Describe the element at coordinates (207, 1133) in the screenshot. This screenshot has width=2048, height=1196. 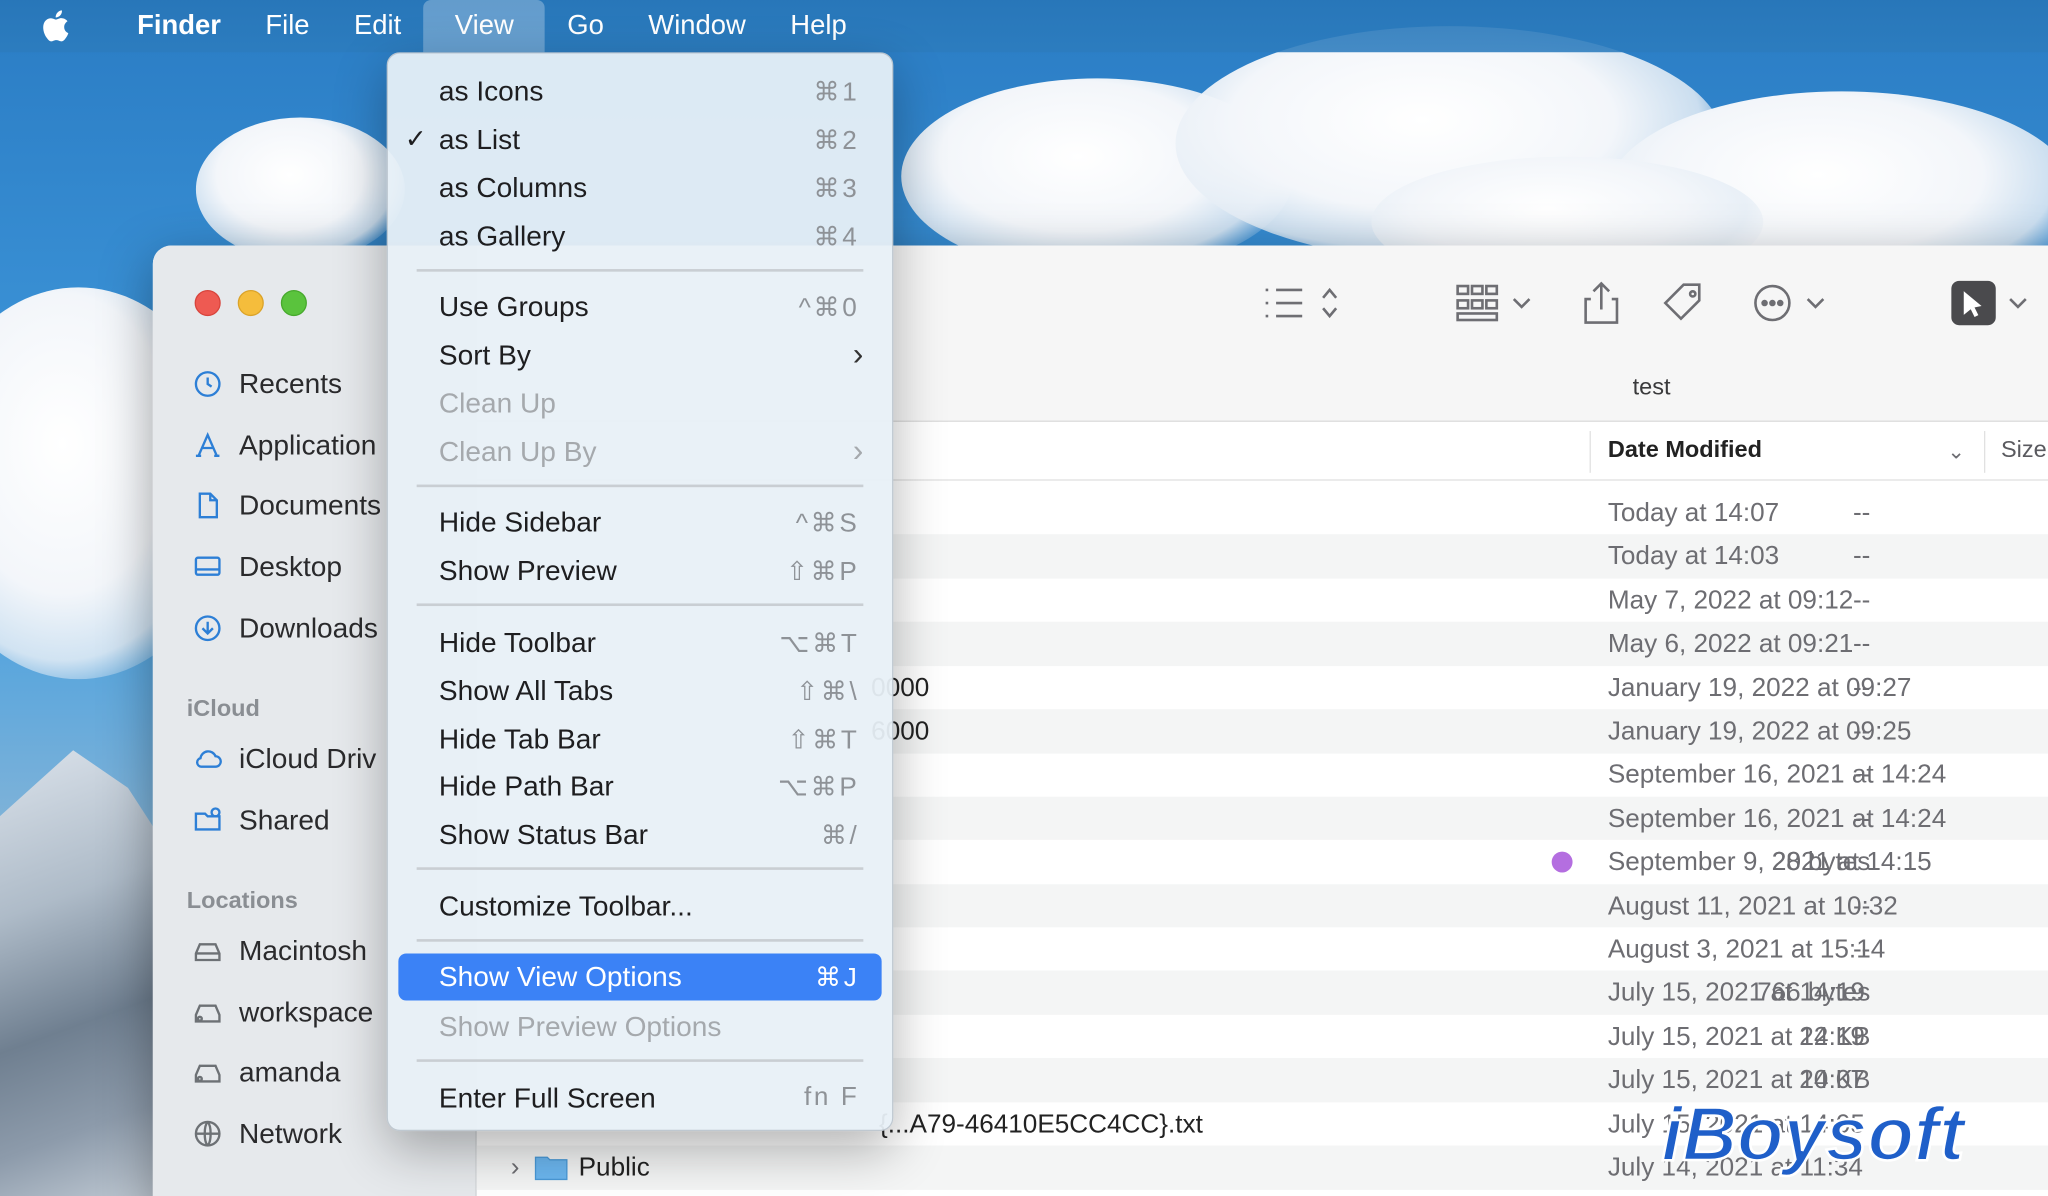
I see `globe-icon` at that location.